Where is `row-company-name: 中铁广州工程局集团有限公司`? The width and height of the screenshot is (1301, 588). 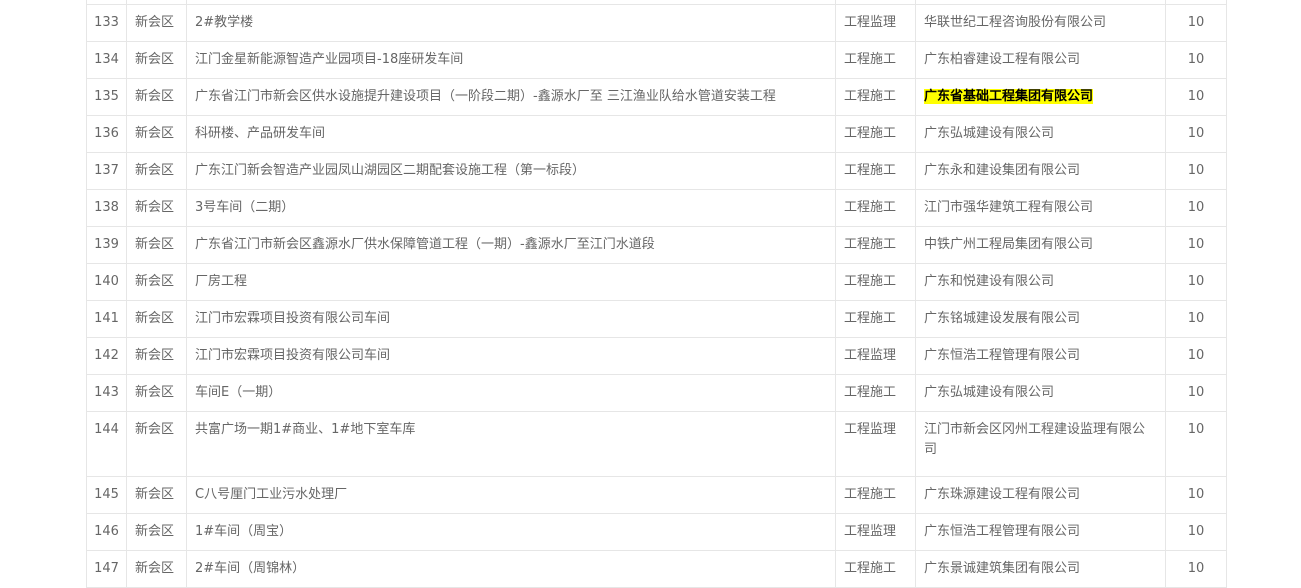 row-company-name: 中铁广州工程局集团有限公司 is located at coordinates (1009, 244).